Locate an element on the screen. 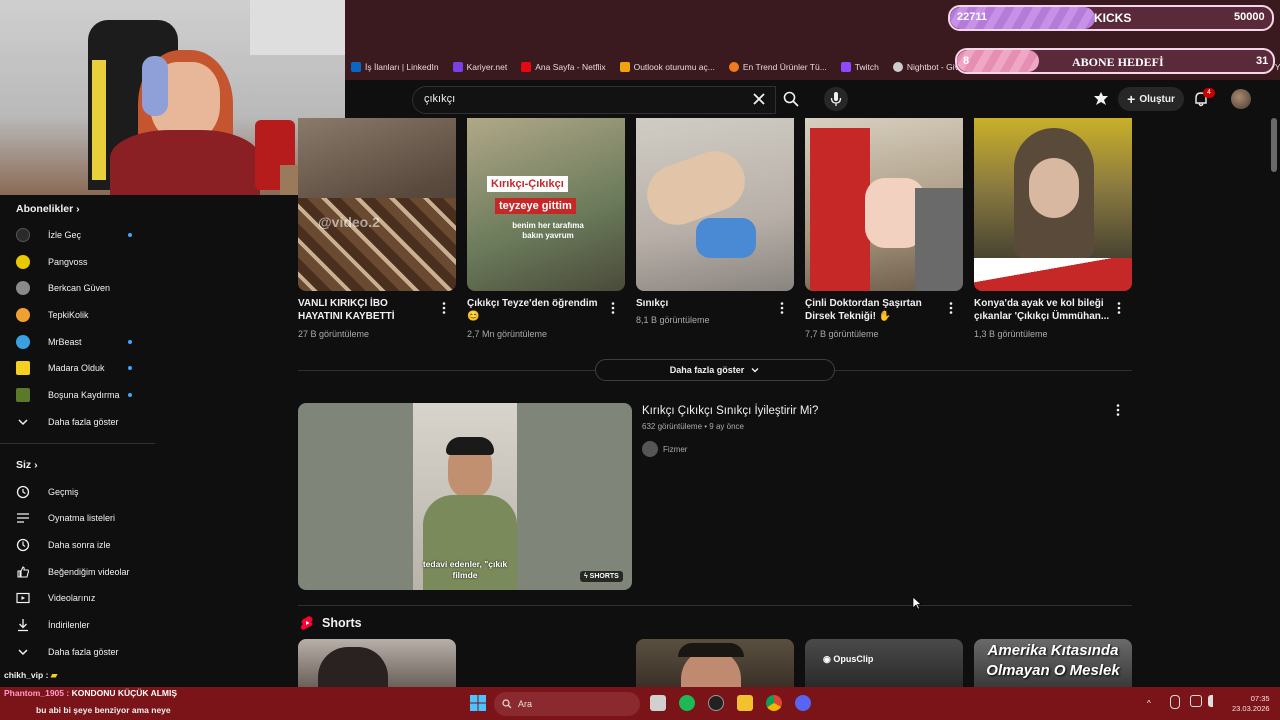 Image resolution: width=1280 pixels, height=720 pixels. netflix-icon is located at coordinates (526, 67).